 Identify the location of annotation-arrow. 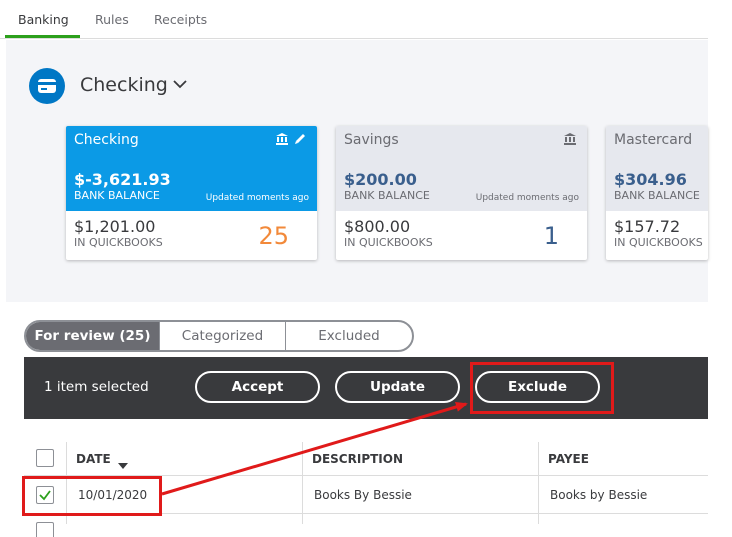
(314, 449).